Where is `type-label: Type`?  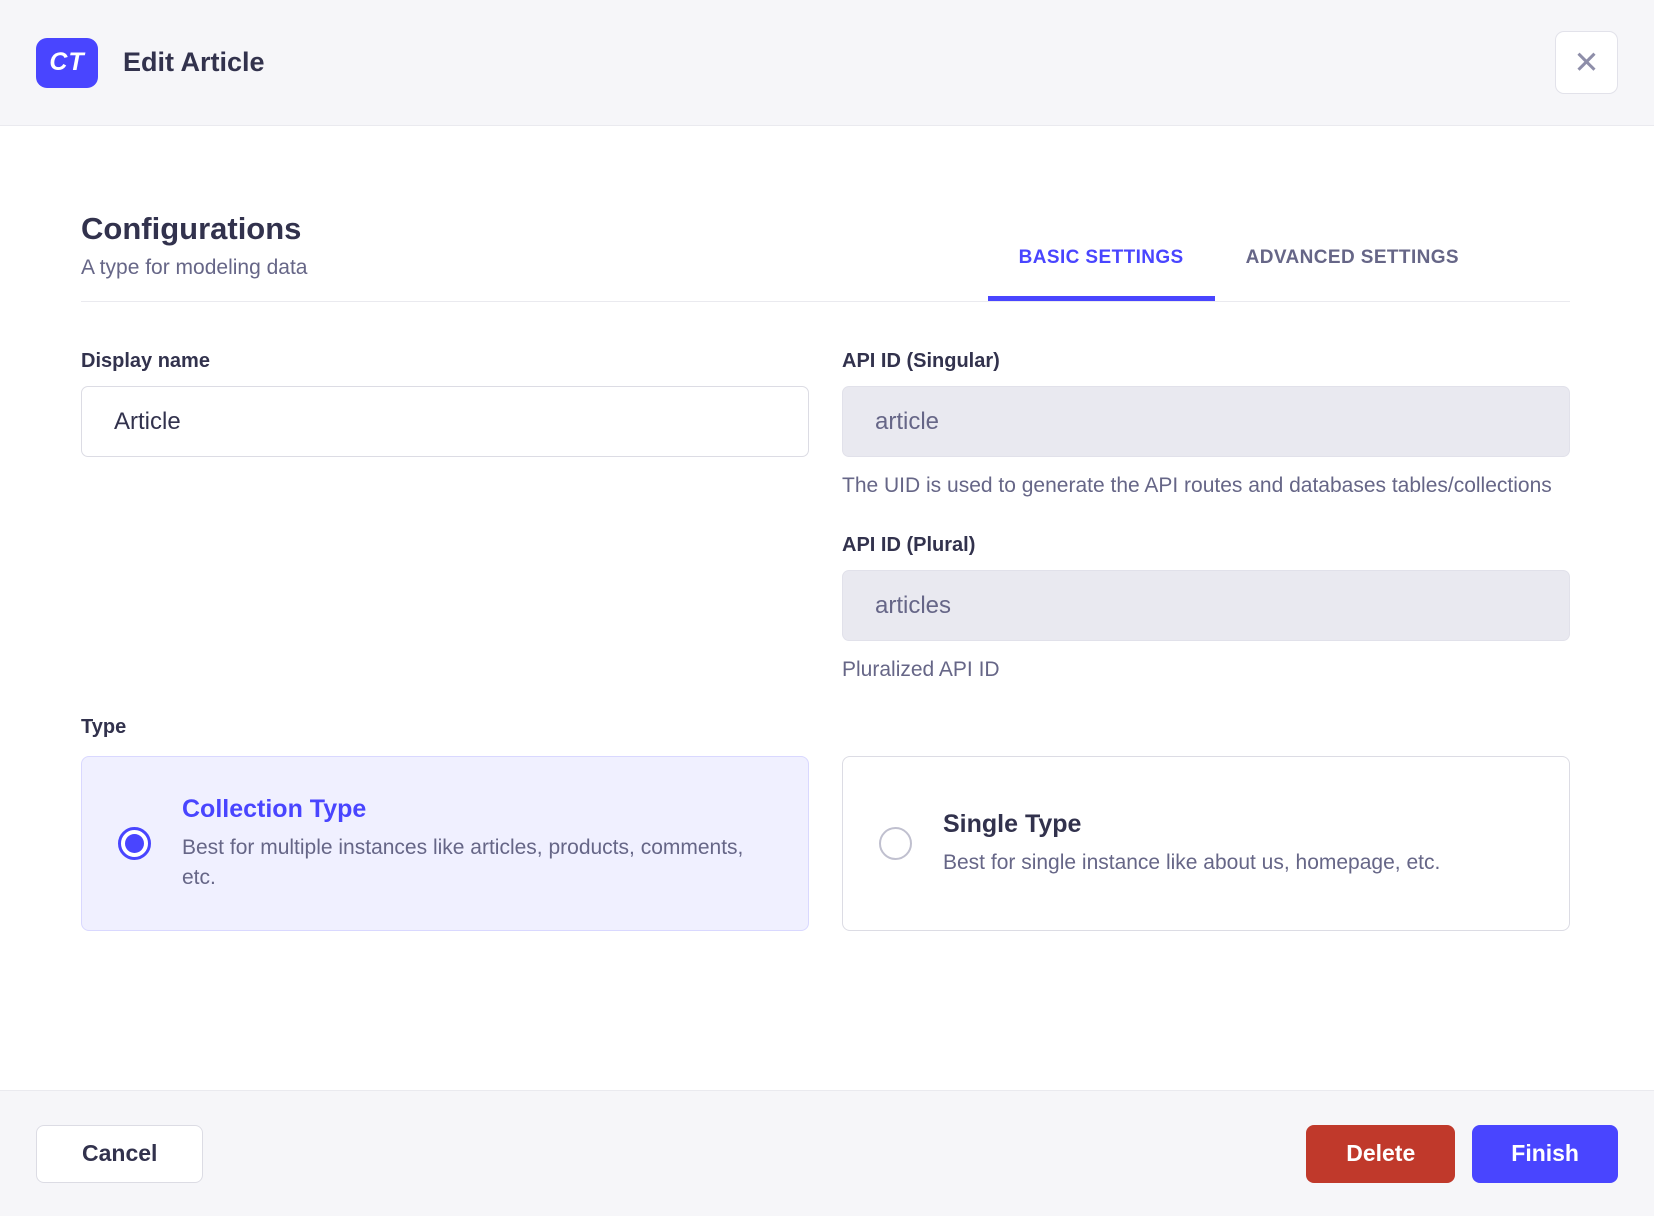 type-label: Type is located at coordinates (104, 727).